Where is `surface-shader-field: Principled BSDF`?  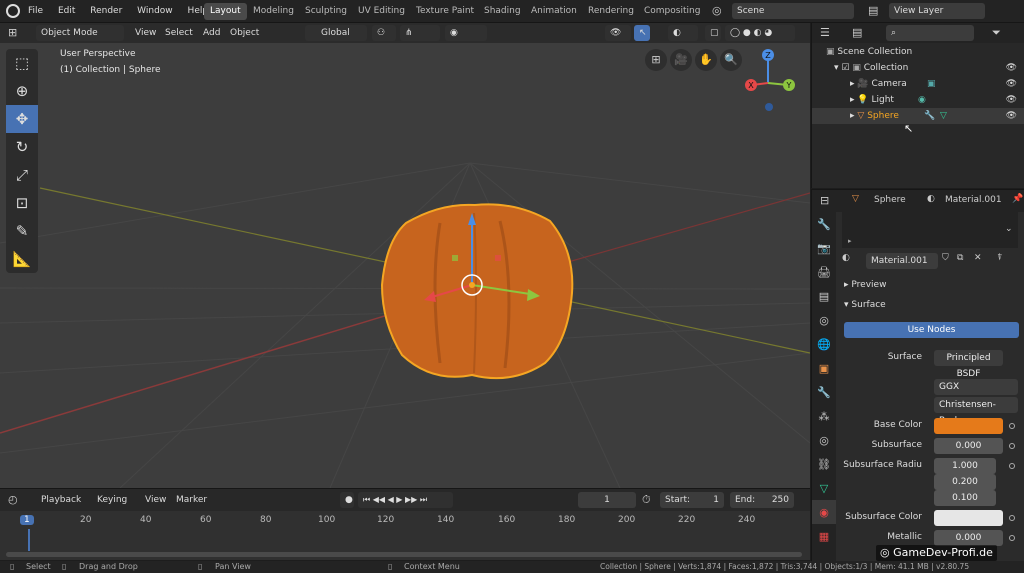
surface-shader-field: Principled BSDF is located at coordinates (968, 364).